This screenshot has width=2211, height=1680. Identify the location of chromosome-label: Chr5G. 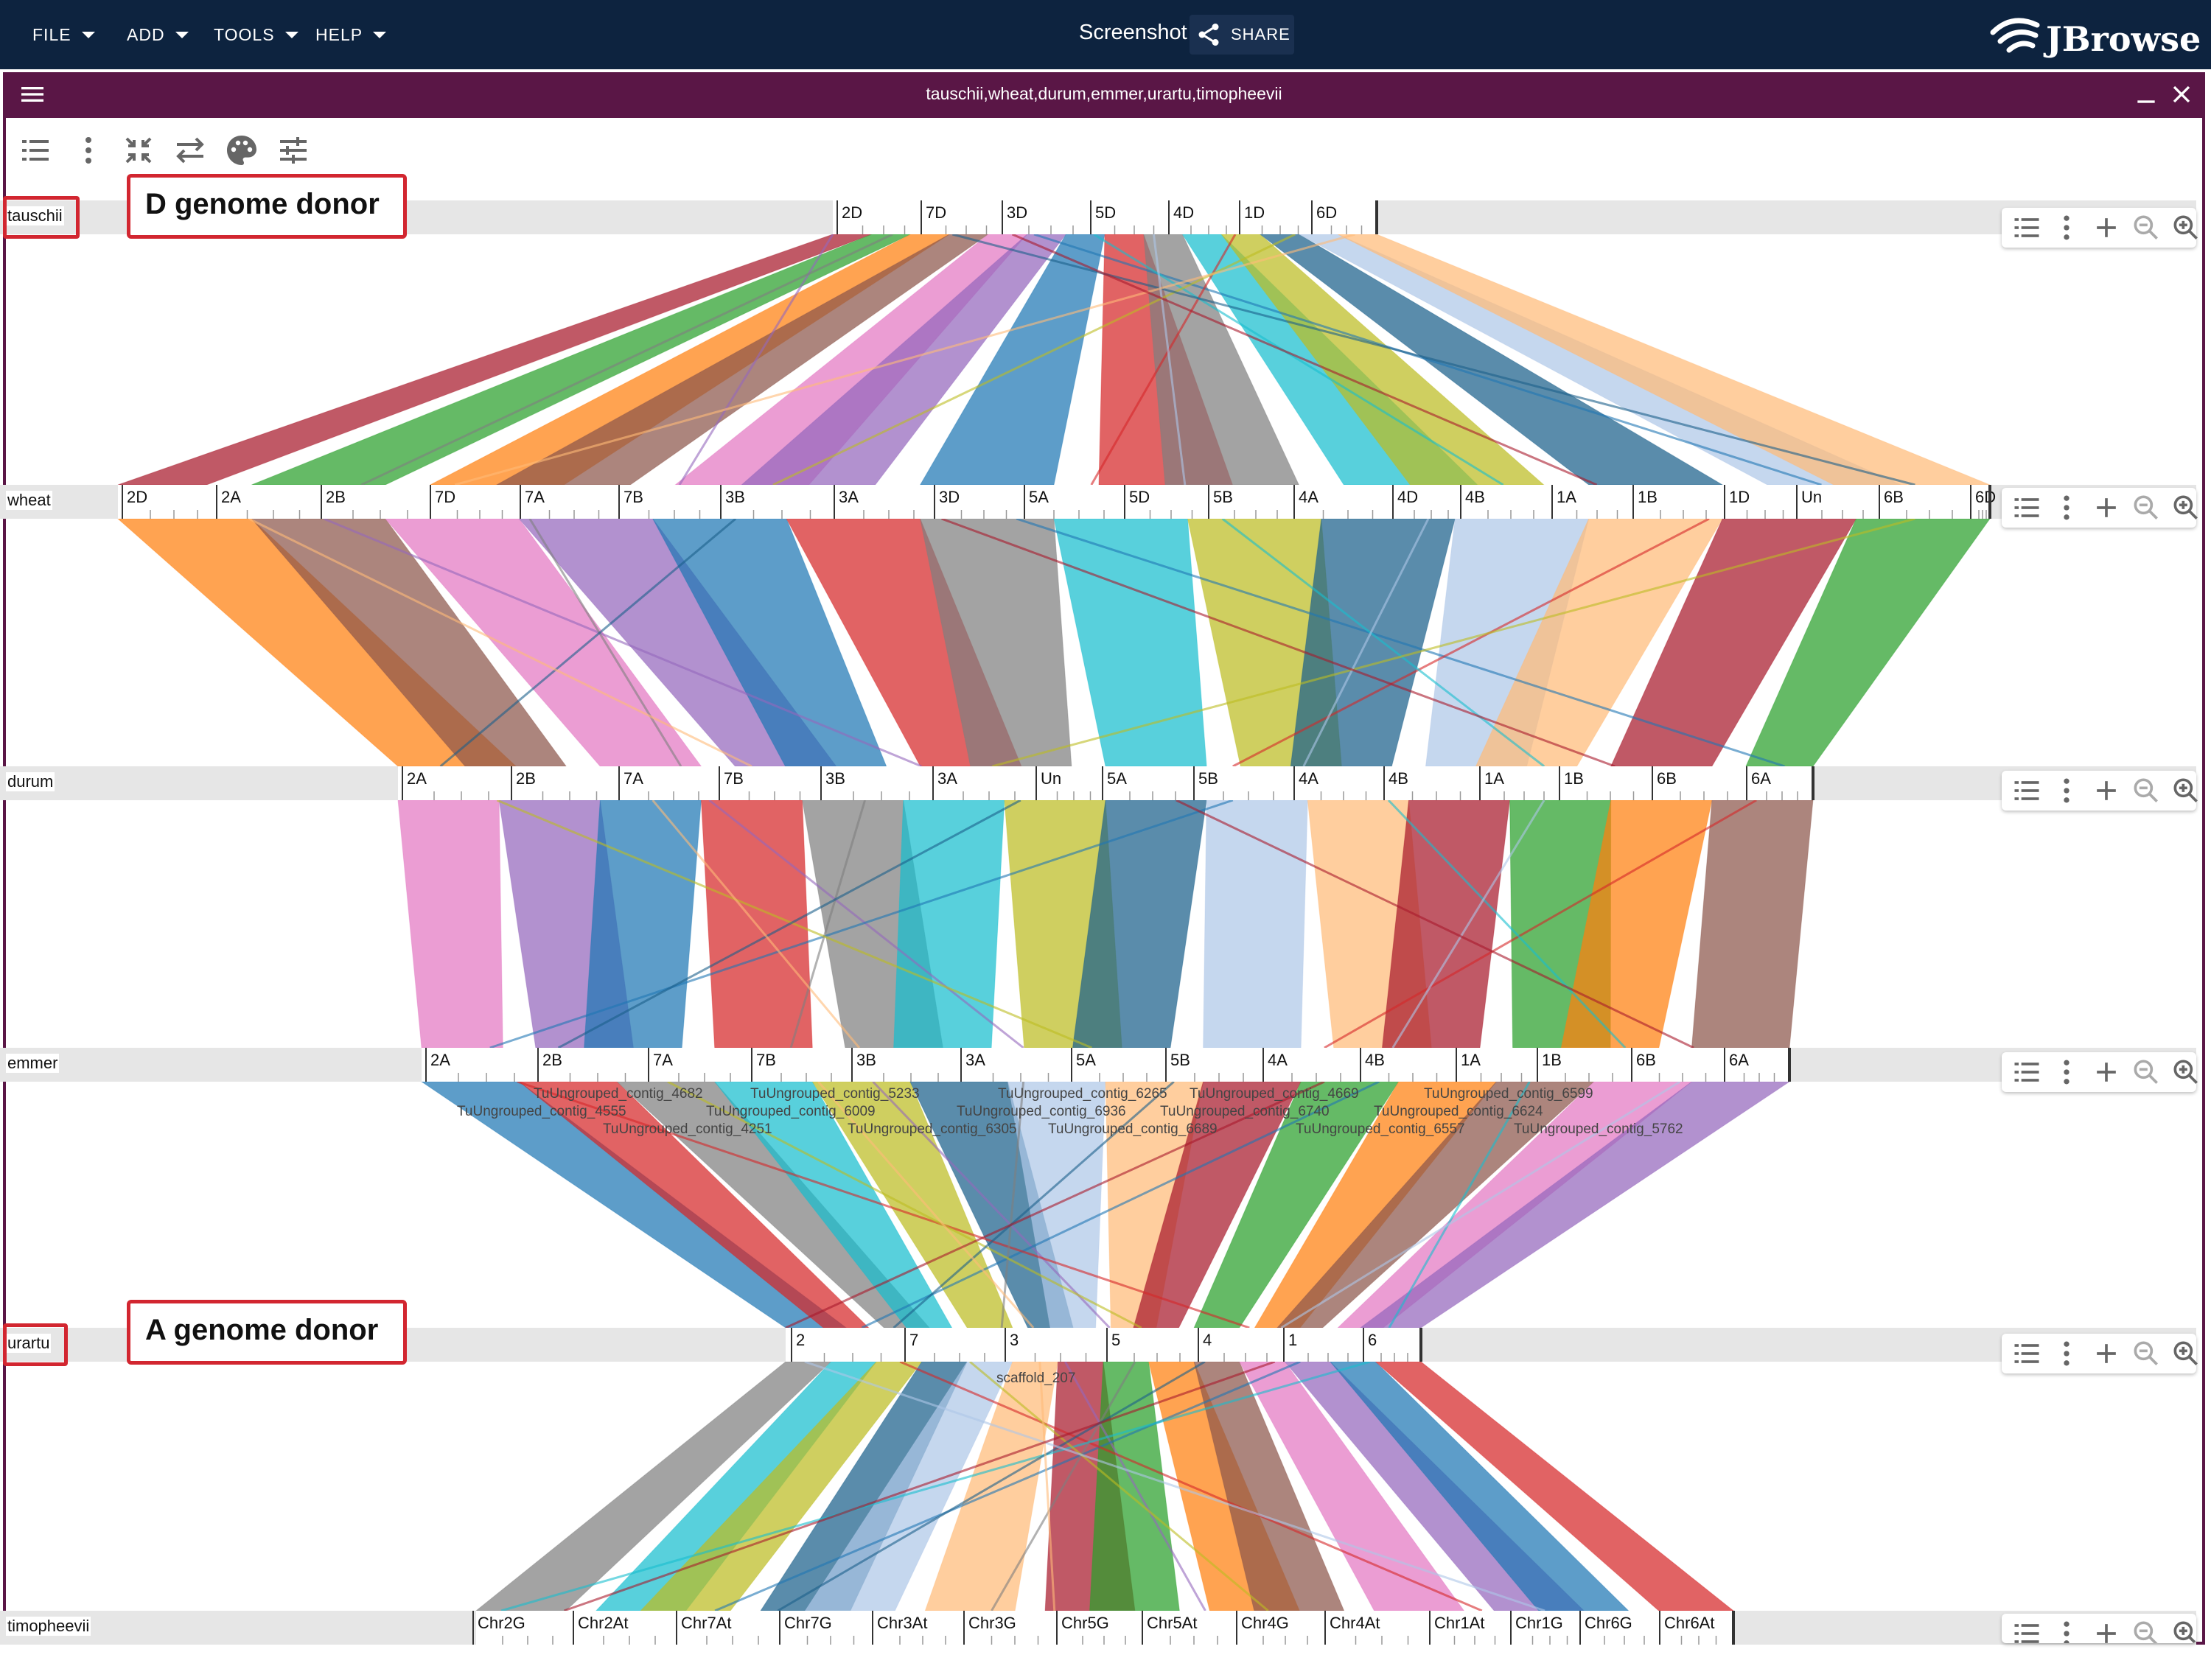
(1085, 1623).